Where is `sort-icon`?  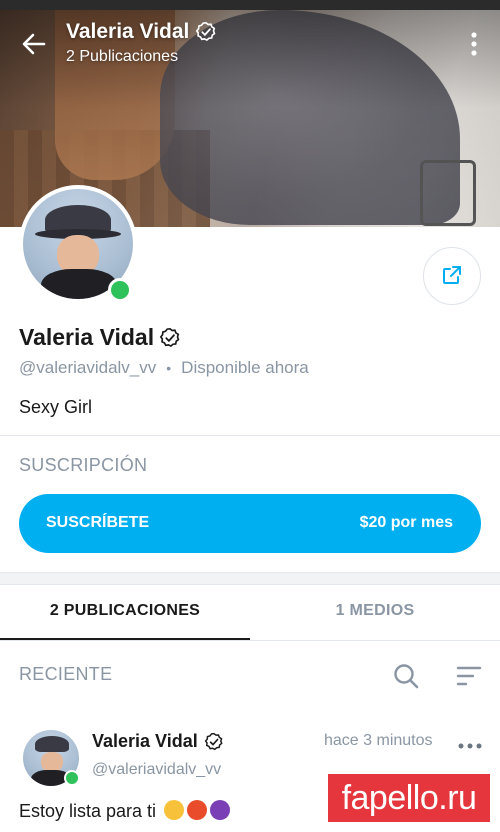 sort-icon is located at coordinates (469, 676).